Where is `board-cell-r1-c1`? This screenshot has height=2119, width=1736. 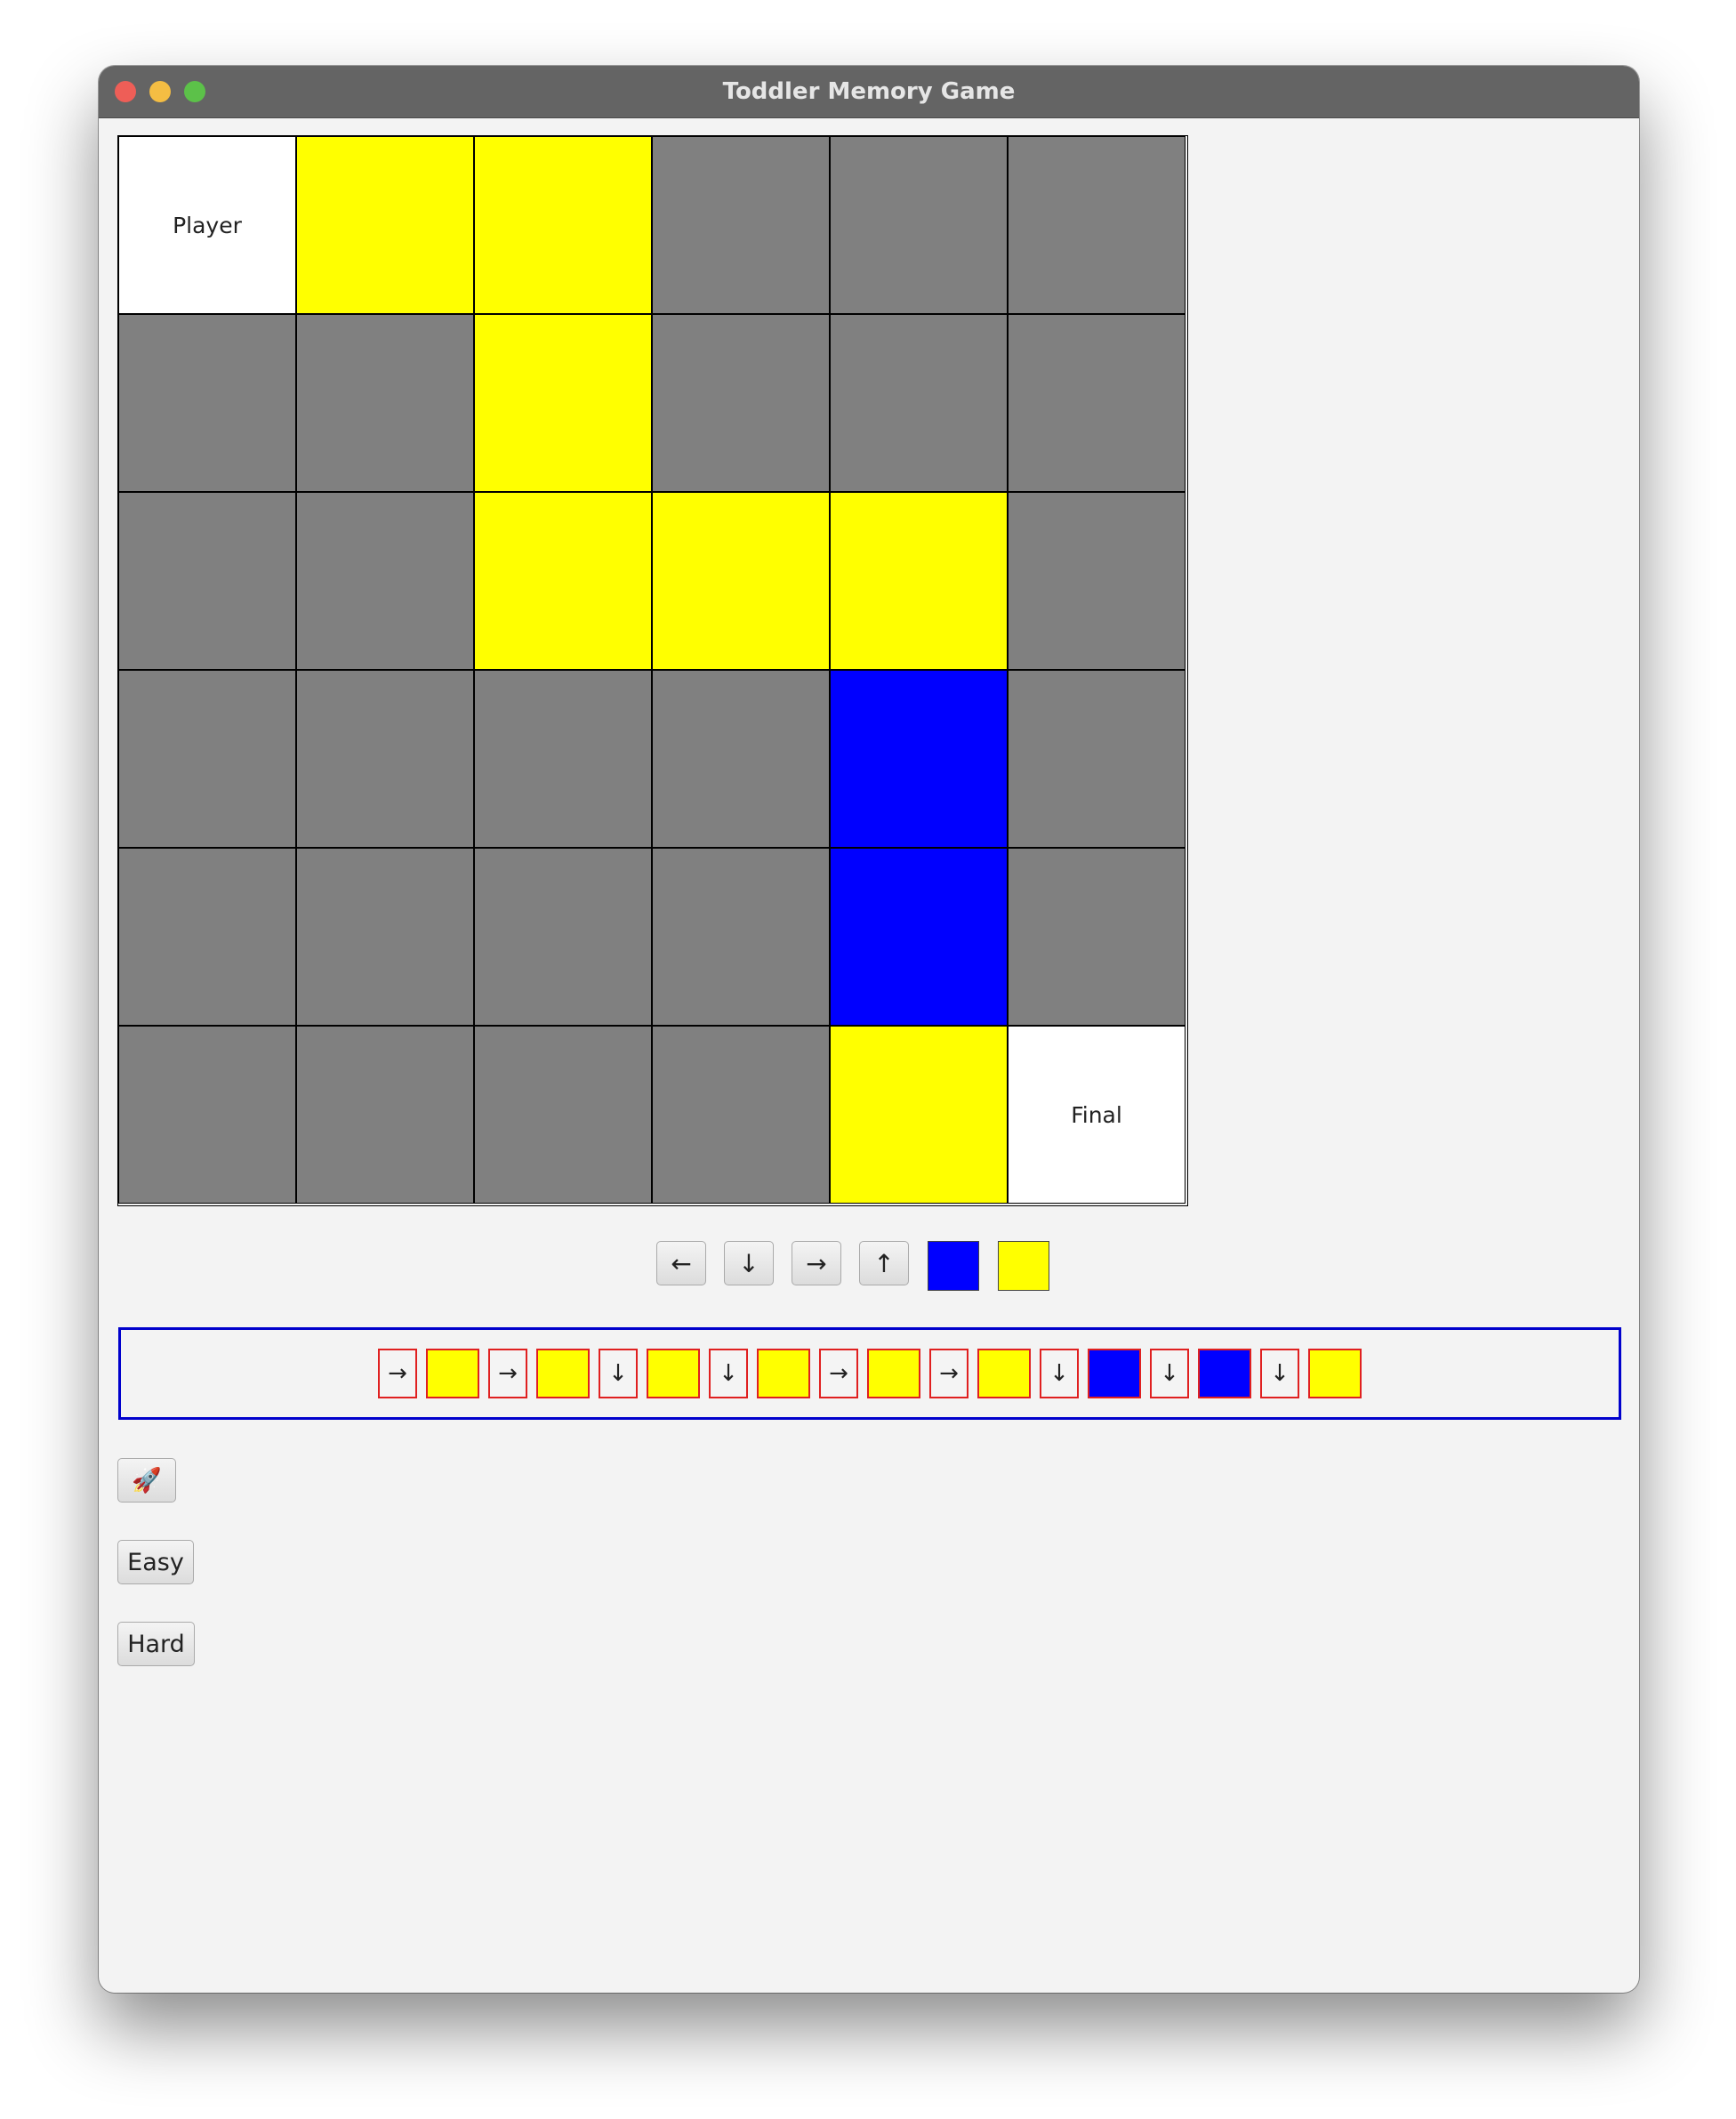 board-cell-r1-c1 is located at coordinates (385, 403).